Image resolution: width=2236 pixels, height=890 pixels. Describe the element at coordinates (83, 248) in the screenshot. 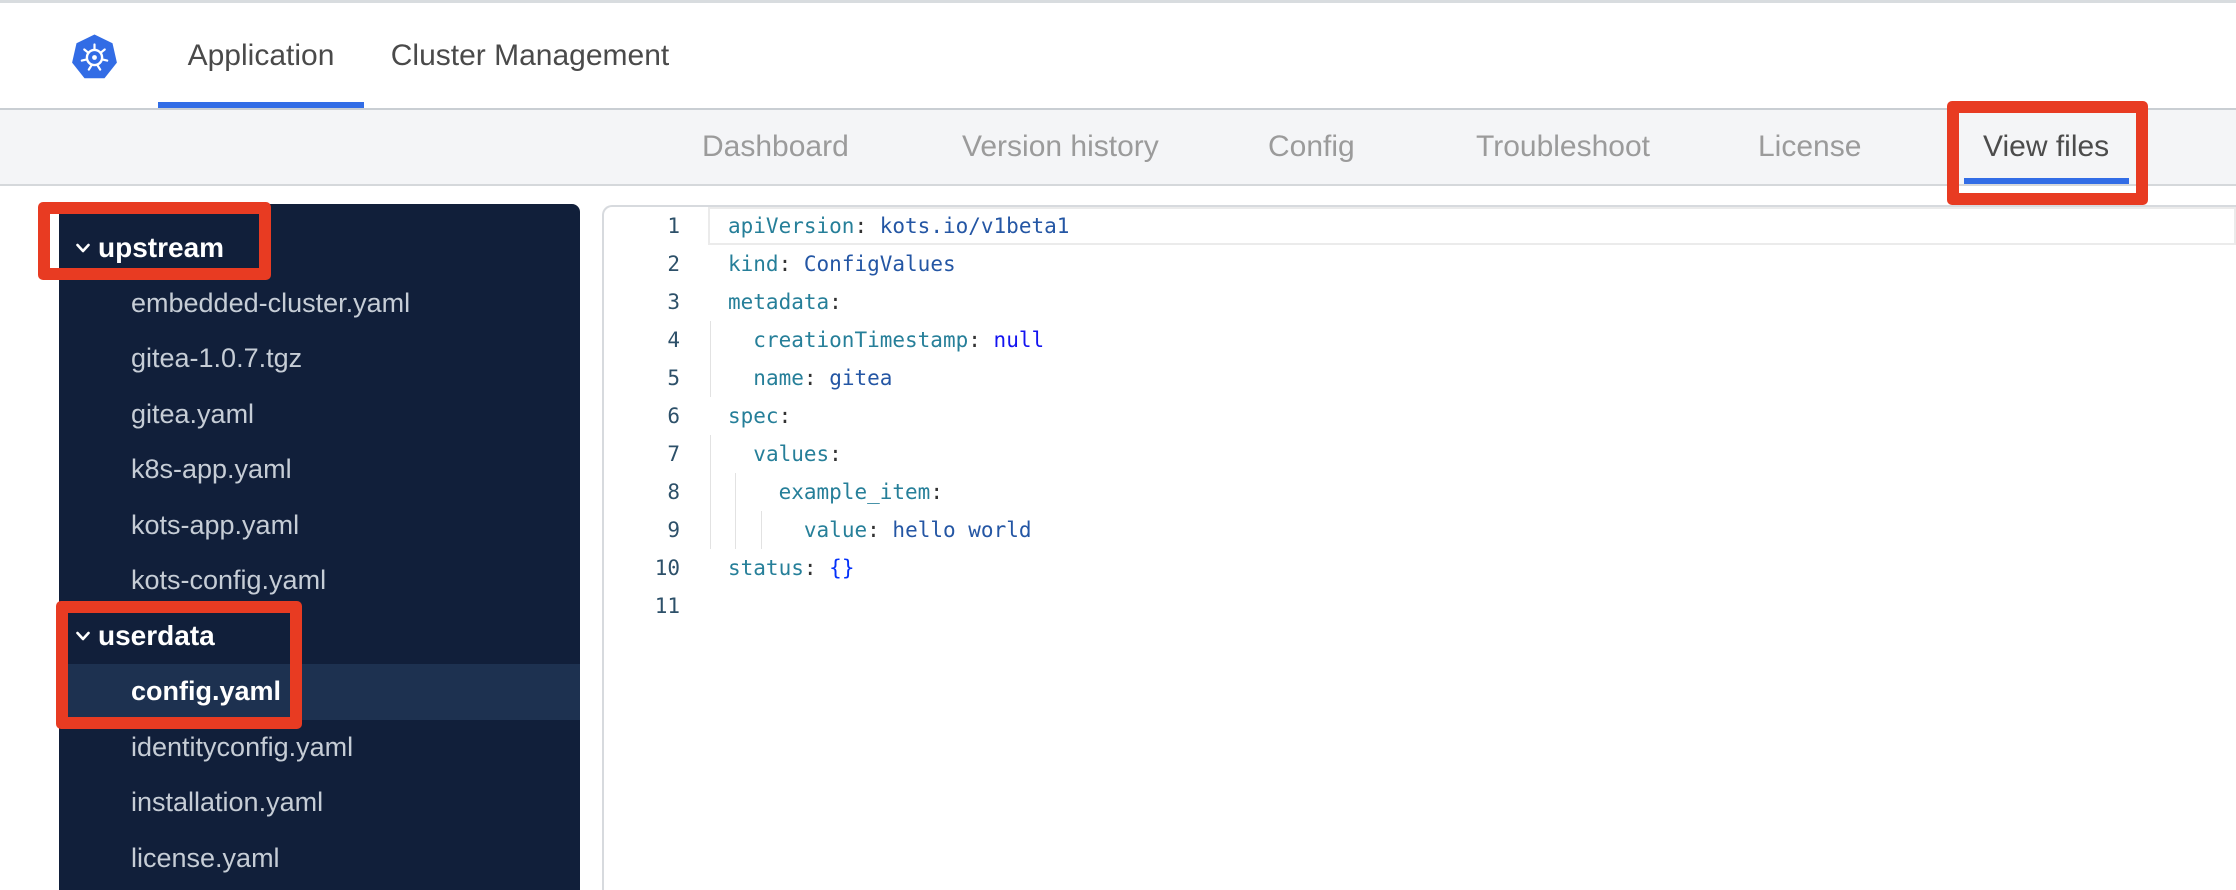

I see `chevron-down-icon` at that location.